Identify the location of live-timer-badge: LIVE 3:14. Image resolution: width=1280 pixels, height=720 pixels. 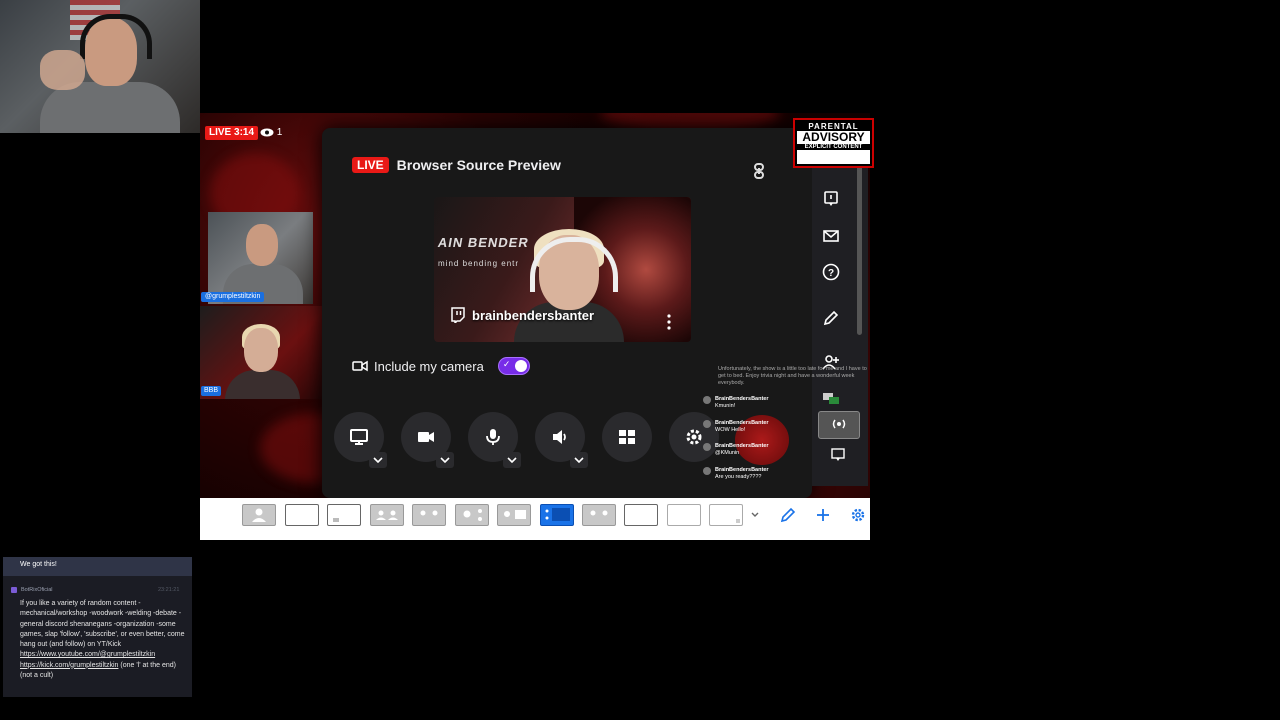
(232, 133).